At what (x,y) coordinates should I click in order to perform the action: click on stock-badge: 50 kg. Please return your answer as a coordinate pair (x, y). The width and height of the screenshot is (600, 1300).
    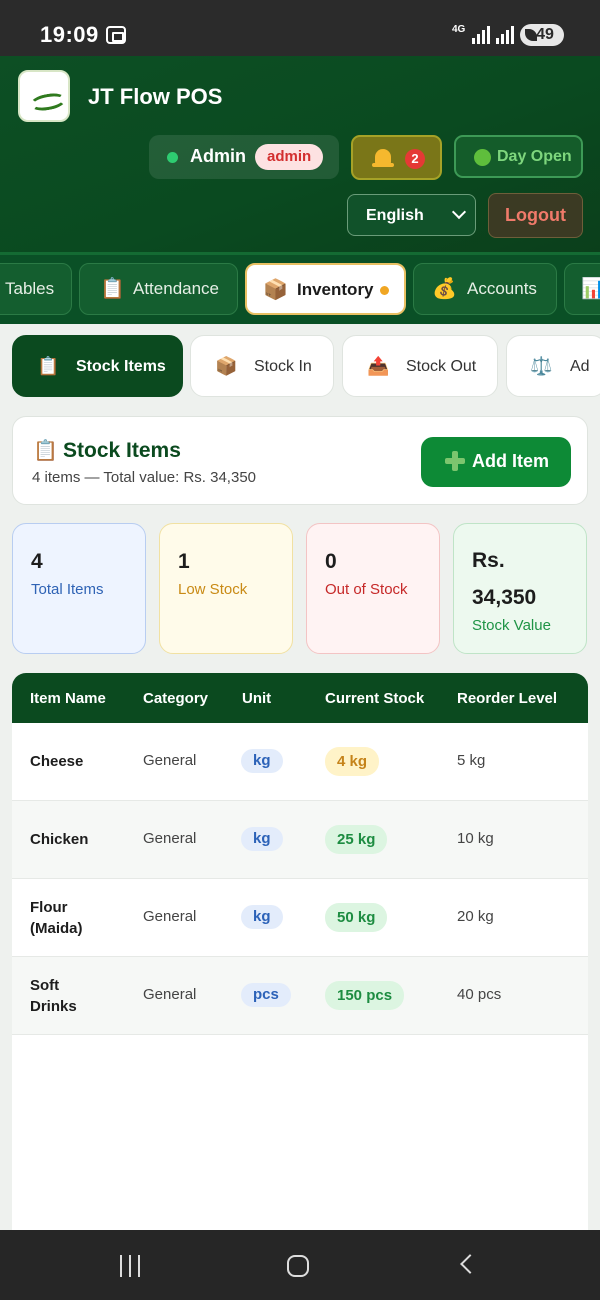
    Looking at the image, I should click on (356, 917).